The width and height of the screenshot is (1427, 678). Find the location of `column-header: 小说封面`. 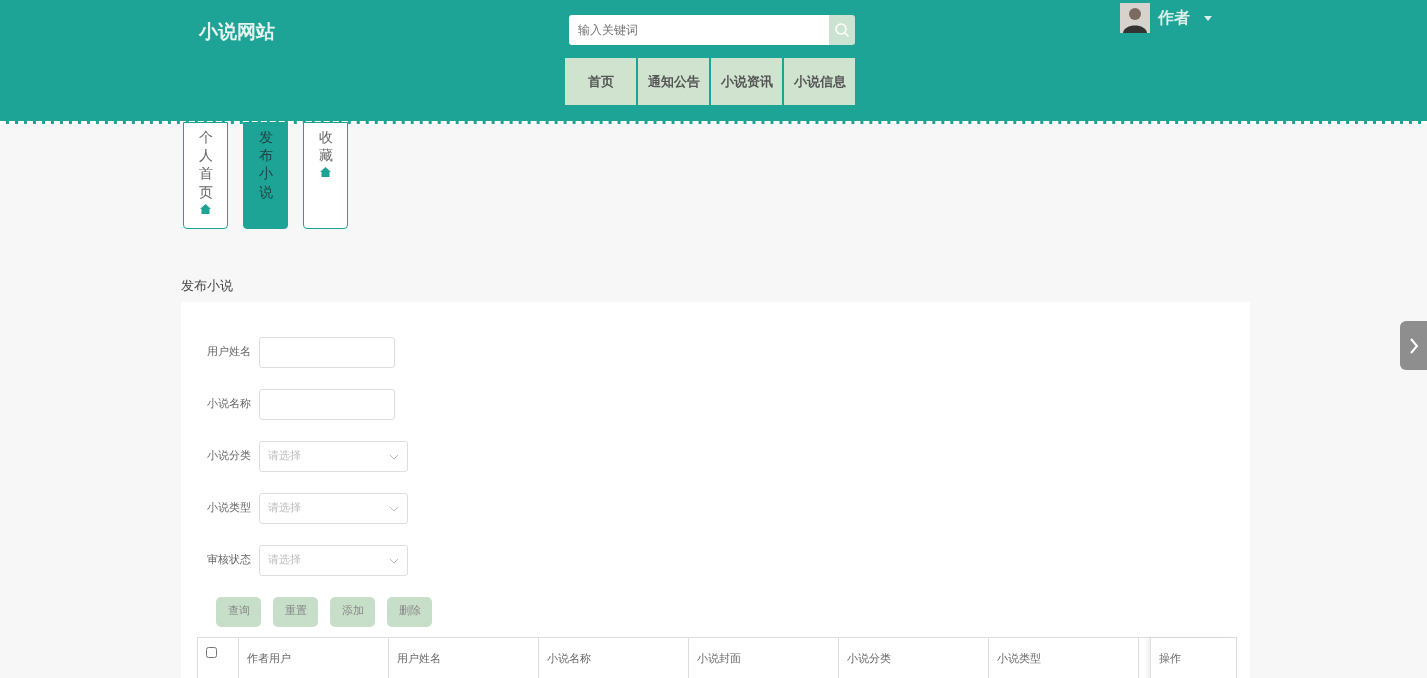

column-header: 小说封面 is located at coordinates (764, 657).